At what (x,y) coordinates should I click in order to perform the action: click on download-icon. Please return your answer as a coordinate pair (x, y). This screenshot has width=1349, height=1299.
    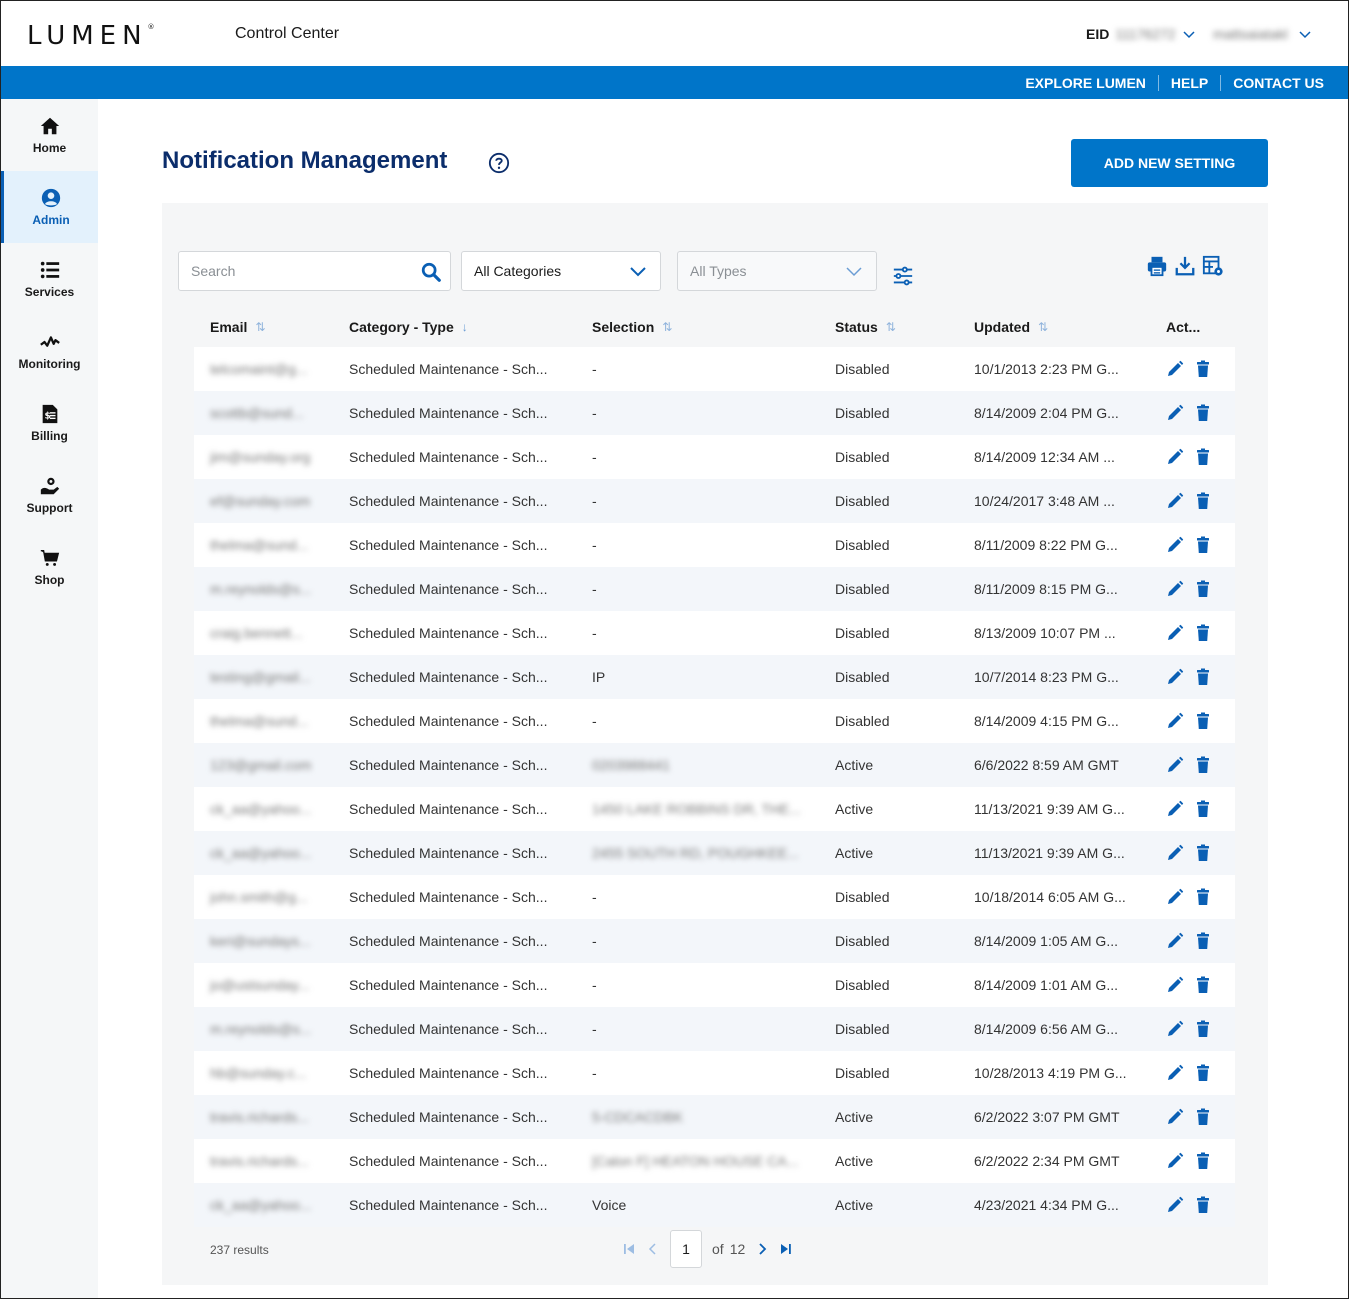
    Looking at the image, I should click on (1185, 266).